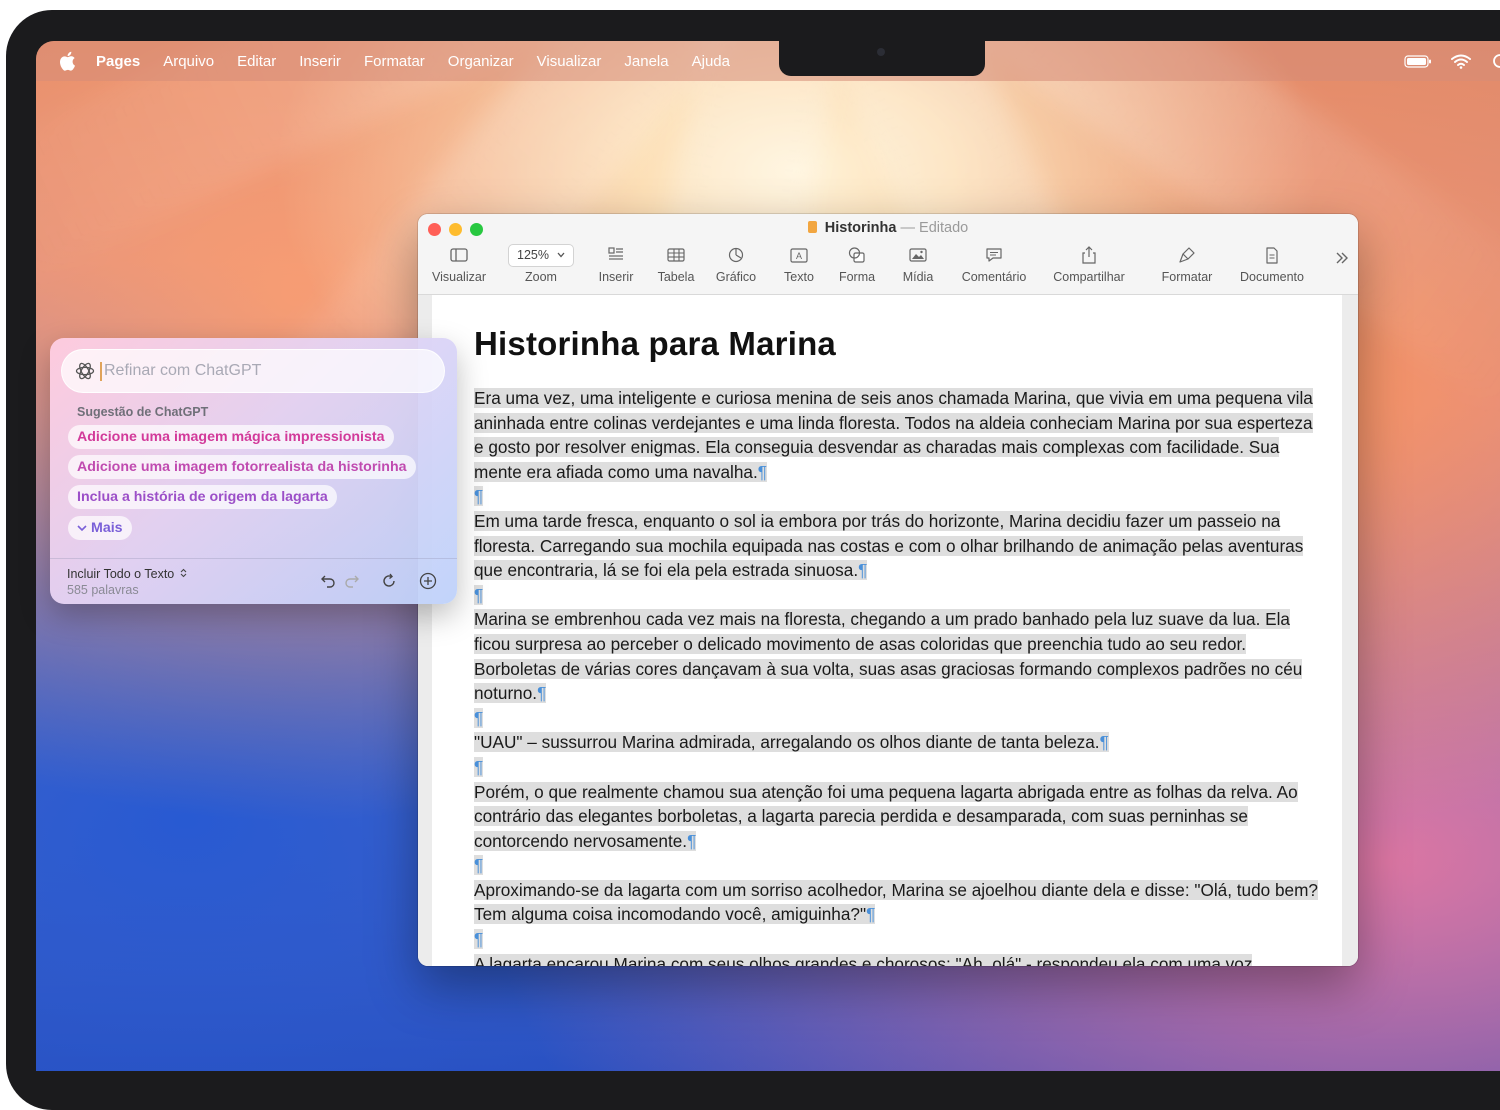 This screenshot has height=1110, width=1500. I want to click on comment-icon, so click(994, 255).